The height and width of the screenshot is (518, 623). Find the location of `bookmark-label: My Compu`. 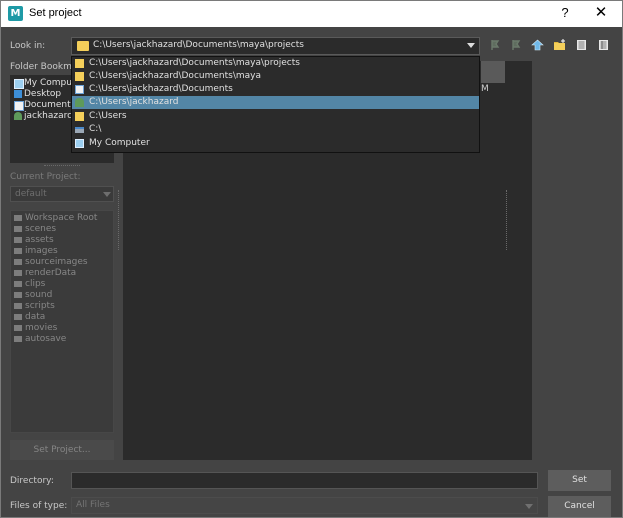

bookmark-label: My Compu is located at coordinates (48, 83).